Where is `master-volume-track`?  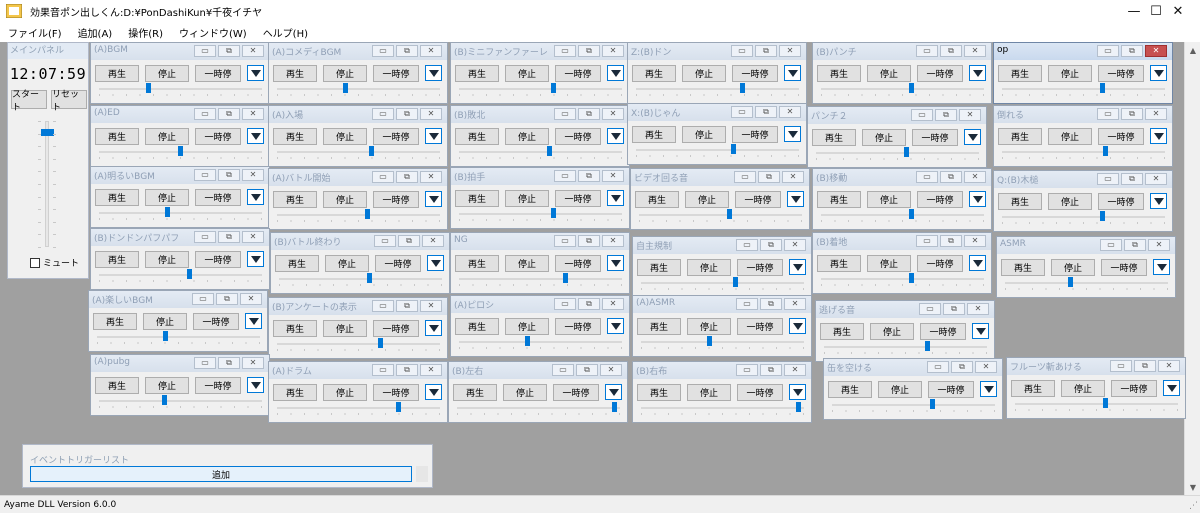
master-volume-track is located at coordinates (47, 184).